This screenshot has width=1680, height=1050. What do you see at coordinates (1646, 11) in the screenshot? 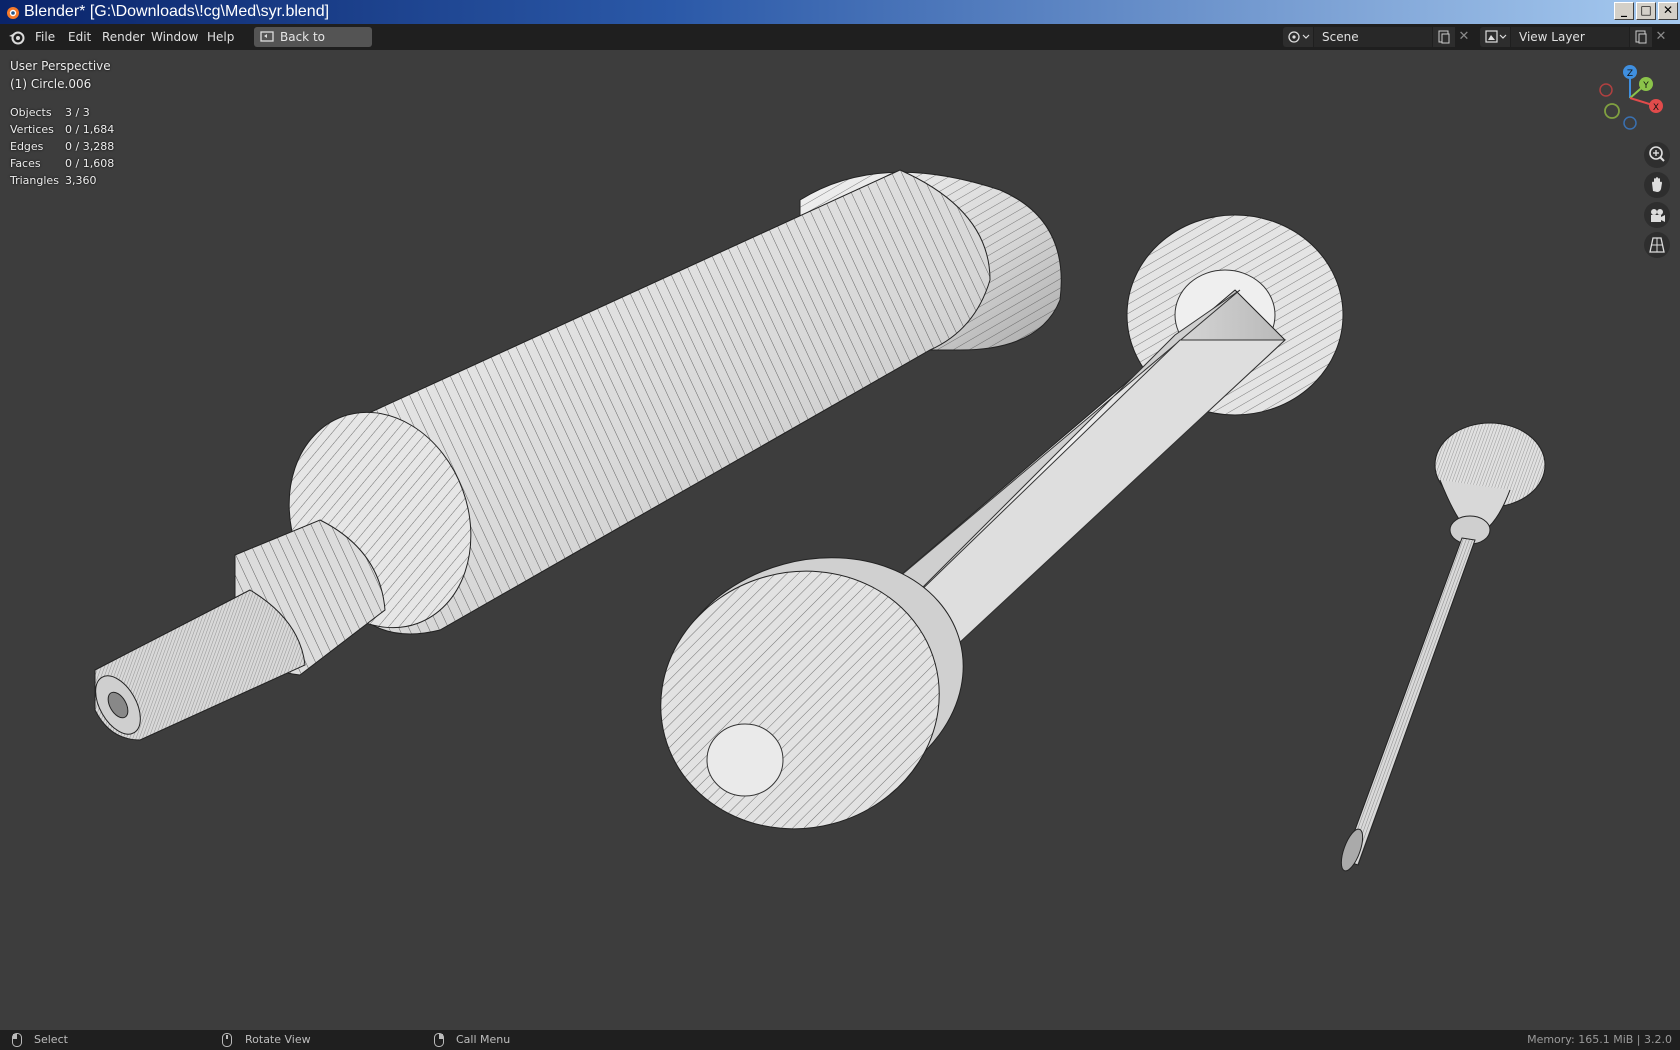
I see `maximize-button: □` at bounding box center [1646, 11].